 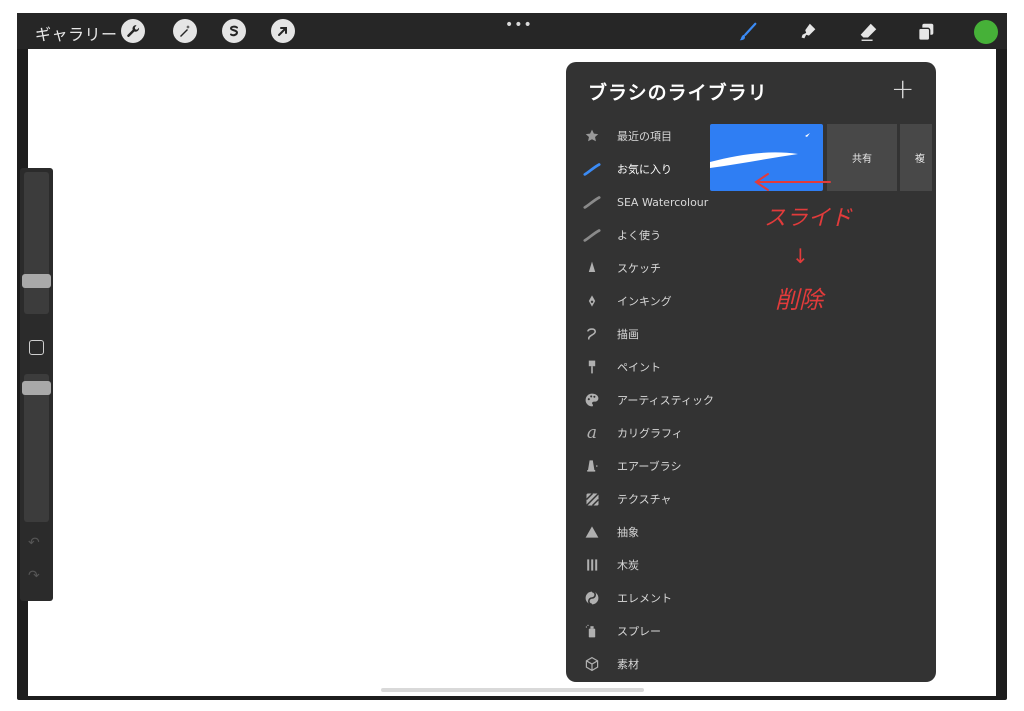 What do you see at coordinates (678, 93) in the screenshot?
I see `panel-title: ブラシのライブラリ` at bounding box center [678, 93].